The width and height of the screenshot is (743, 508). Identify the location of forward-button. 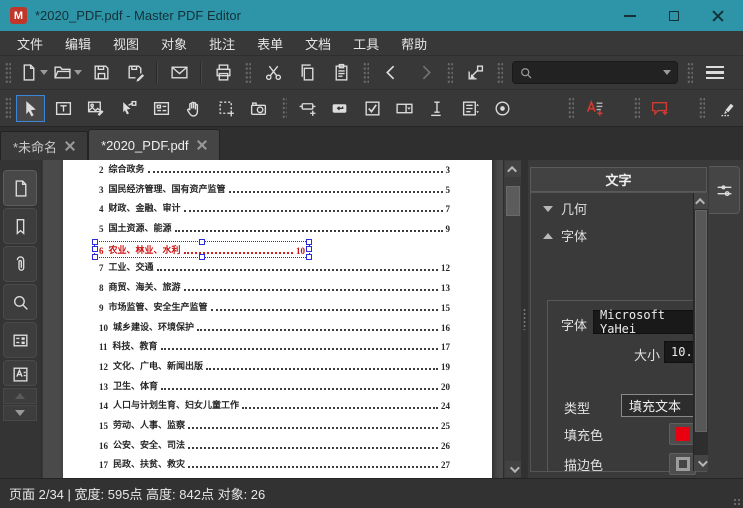
(425, 72).